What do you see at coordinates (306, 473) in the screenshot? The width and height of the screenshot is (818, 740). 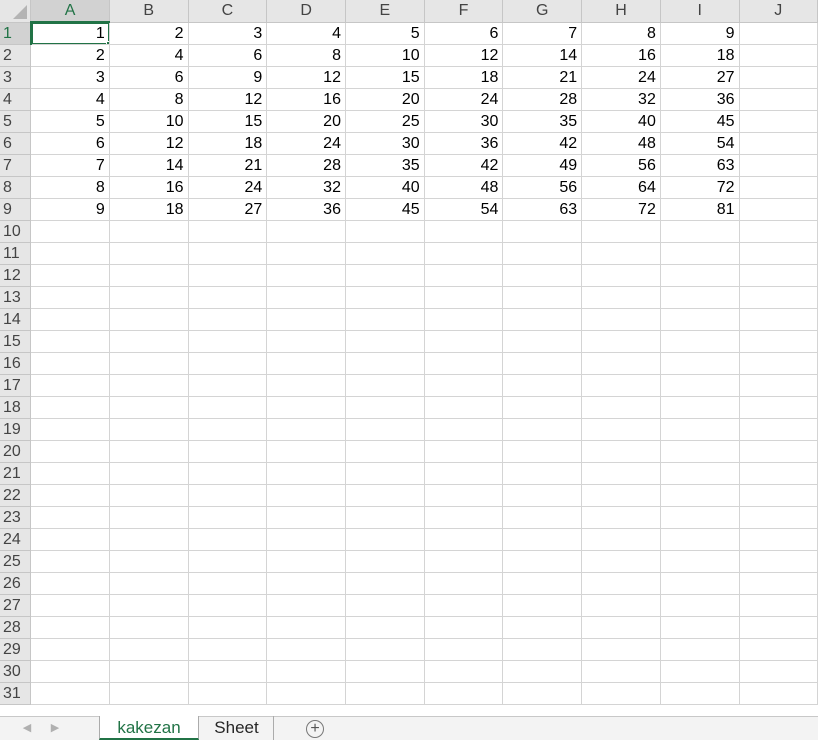 I see `cell-d21` at bounding box center [306, 473].